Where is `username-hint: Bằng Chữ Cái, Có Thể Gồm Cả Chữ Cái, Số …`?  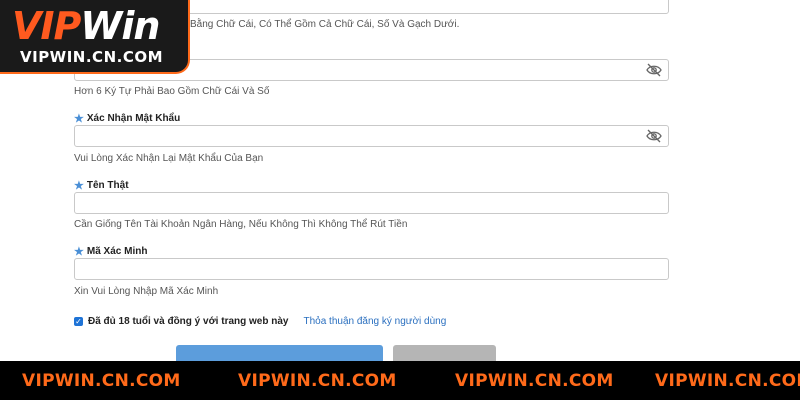 username-hint: Bằng Chữ Cái, Có Thể Gồm Cả Chữ Cái, Số … is located at coordinates (325, 24).